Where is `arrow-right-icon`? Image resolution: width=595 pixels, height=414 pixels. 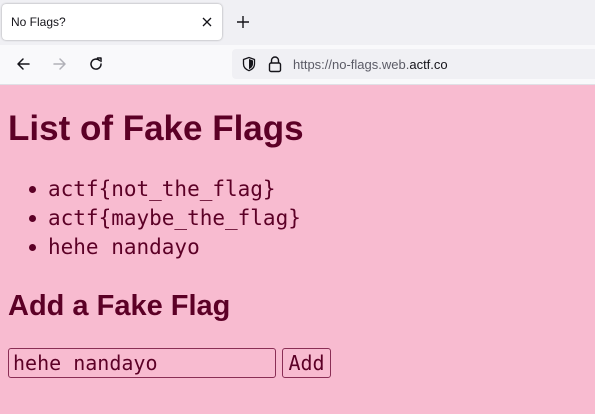
arrow-right-icon is located at coordinates (60, 64).